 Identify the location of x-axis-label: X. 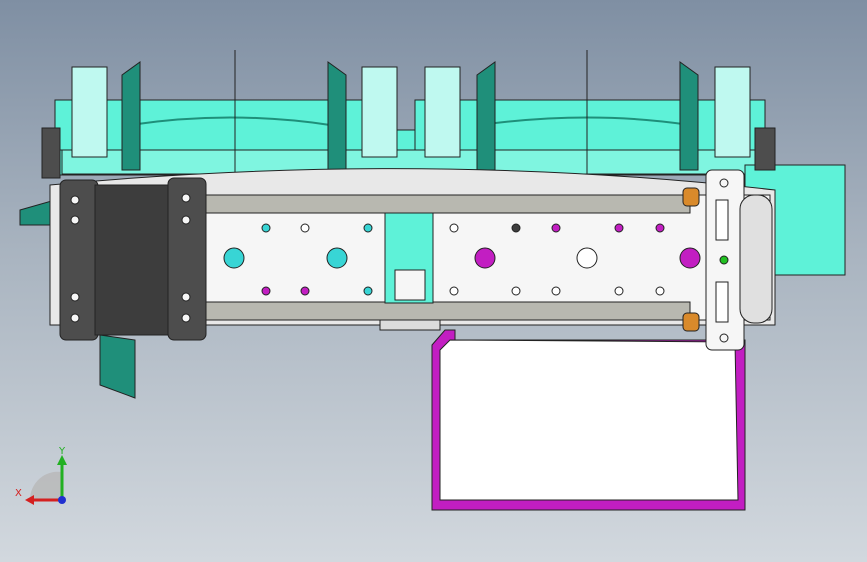
(18, 493).